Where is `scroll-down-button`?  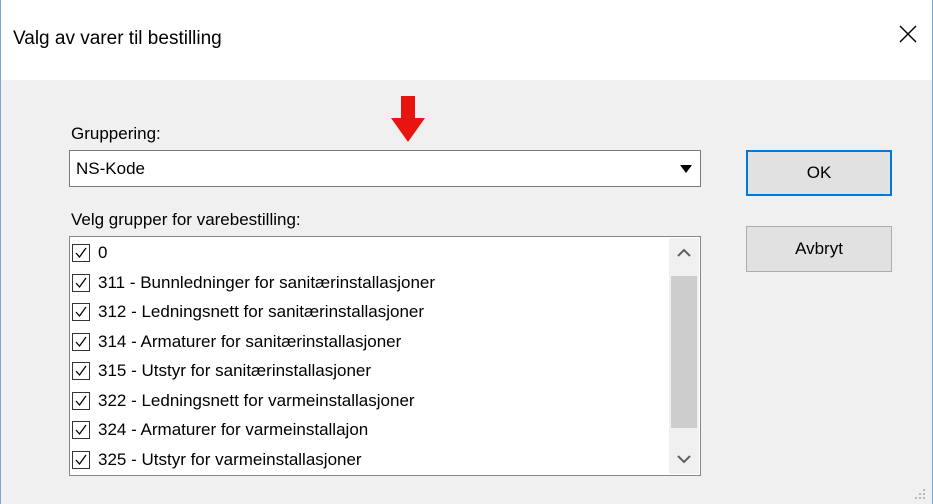
scroll-down-button is located at coordinates (684, 459).